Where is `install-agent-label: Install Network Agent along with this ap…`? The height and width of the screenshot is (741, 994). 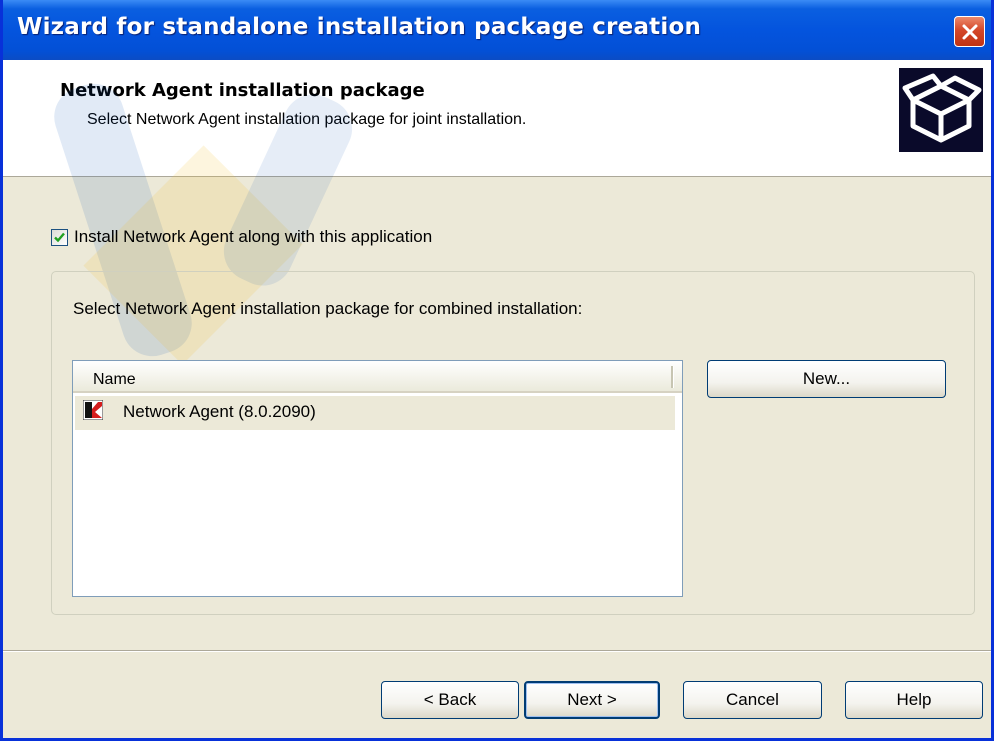 install-agent-label: Install Network Agent along with this ap… is located at coordinates (253, 236).